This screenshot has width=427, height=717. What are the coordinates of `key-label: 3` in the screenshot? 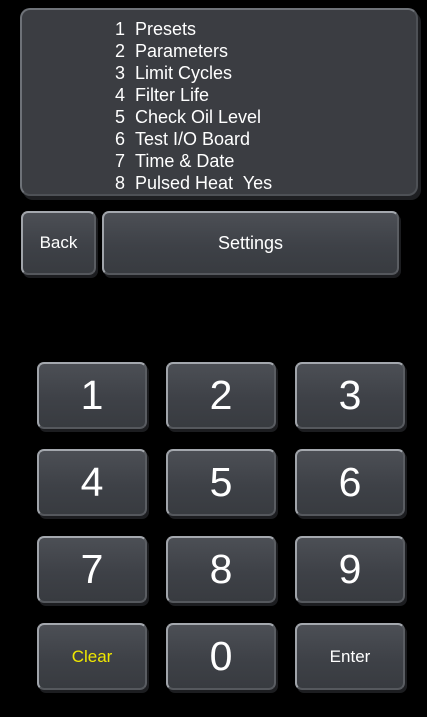 It's located at (350, 395).